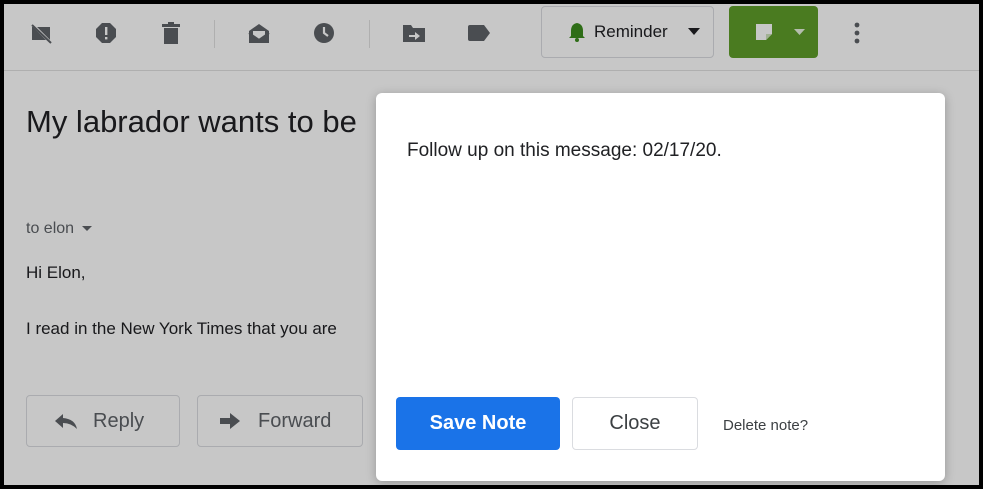  What do you see at coordinates (478, 423) in the screenshot?
I see `save-note-button: Save Note` at bounding box center [478, 423].